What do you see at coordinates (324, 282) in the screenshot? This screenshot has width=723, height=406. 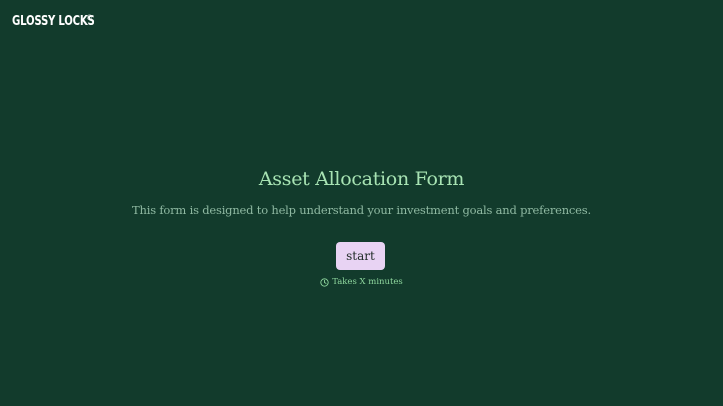 I see `clock-icon` at bounding box center [324, 282].